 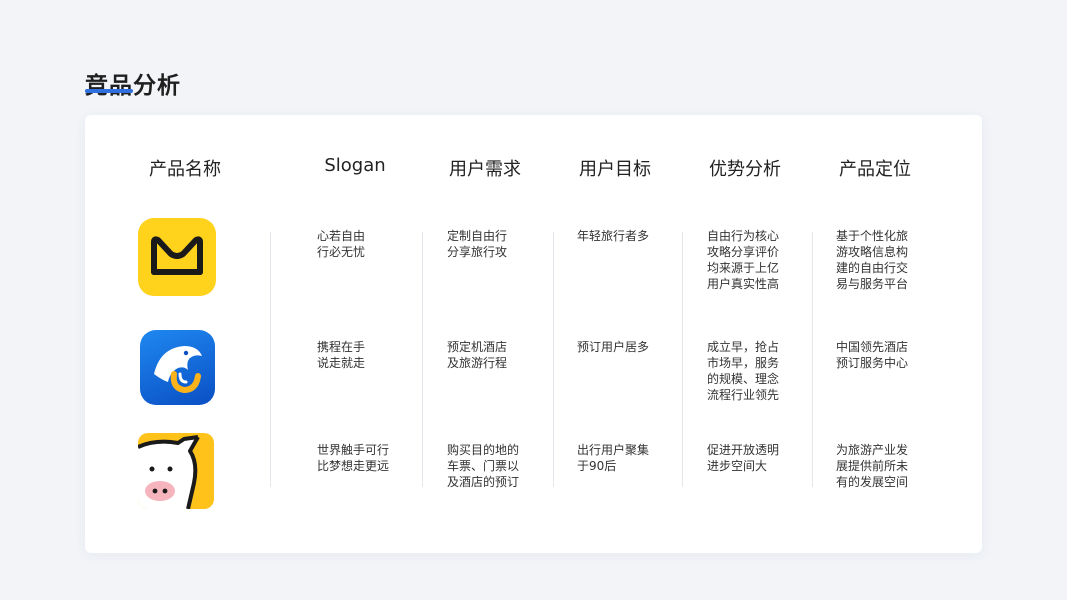 What do you see at coordinates (341, 244) in the screenshot?
I see `row1-slogan: 心若自由 行必无忧` at bounding box center [341, 244].